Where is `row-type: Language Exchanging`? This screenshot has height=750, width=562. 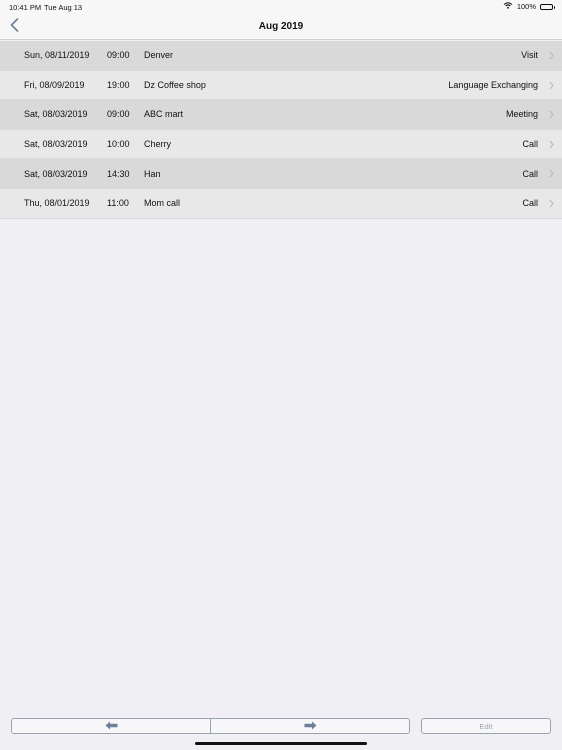 row-type: Language Exchanging is located at coordinates (493, 84).